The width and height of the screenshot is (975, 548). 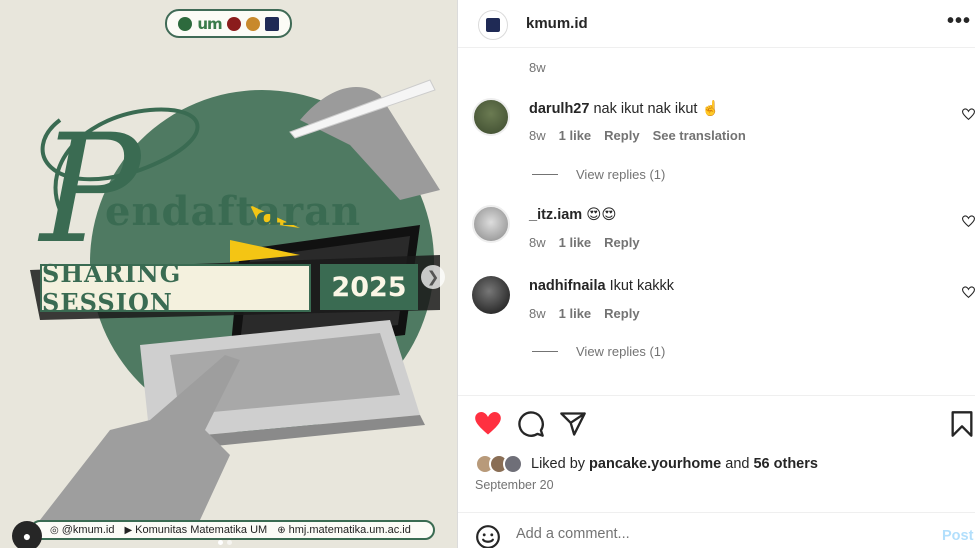 I want to click on year-label: 2025, so click(x=369, y=287).